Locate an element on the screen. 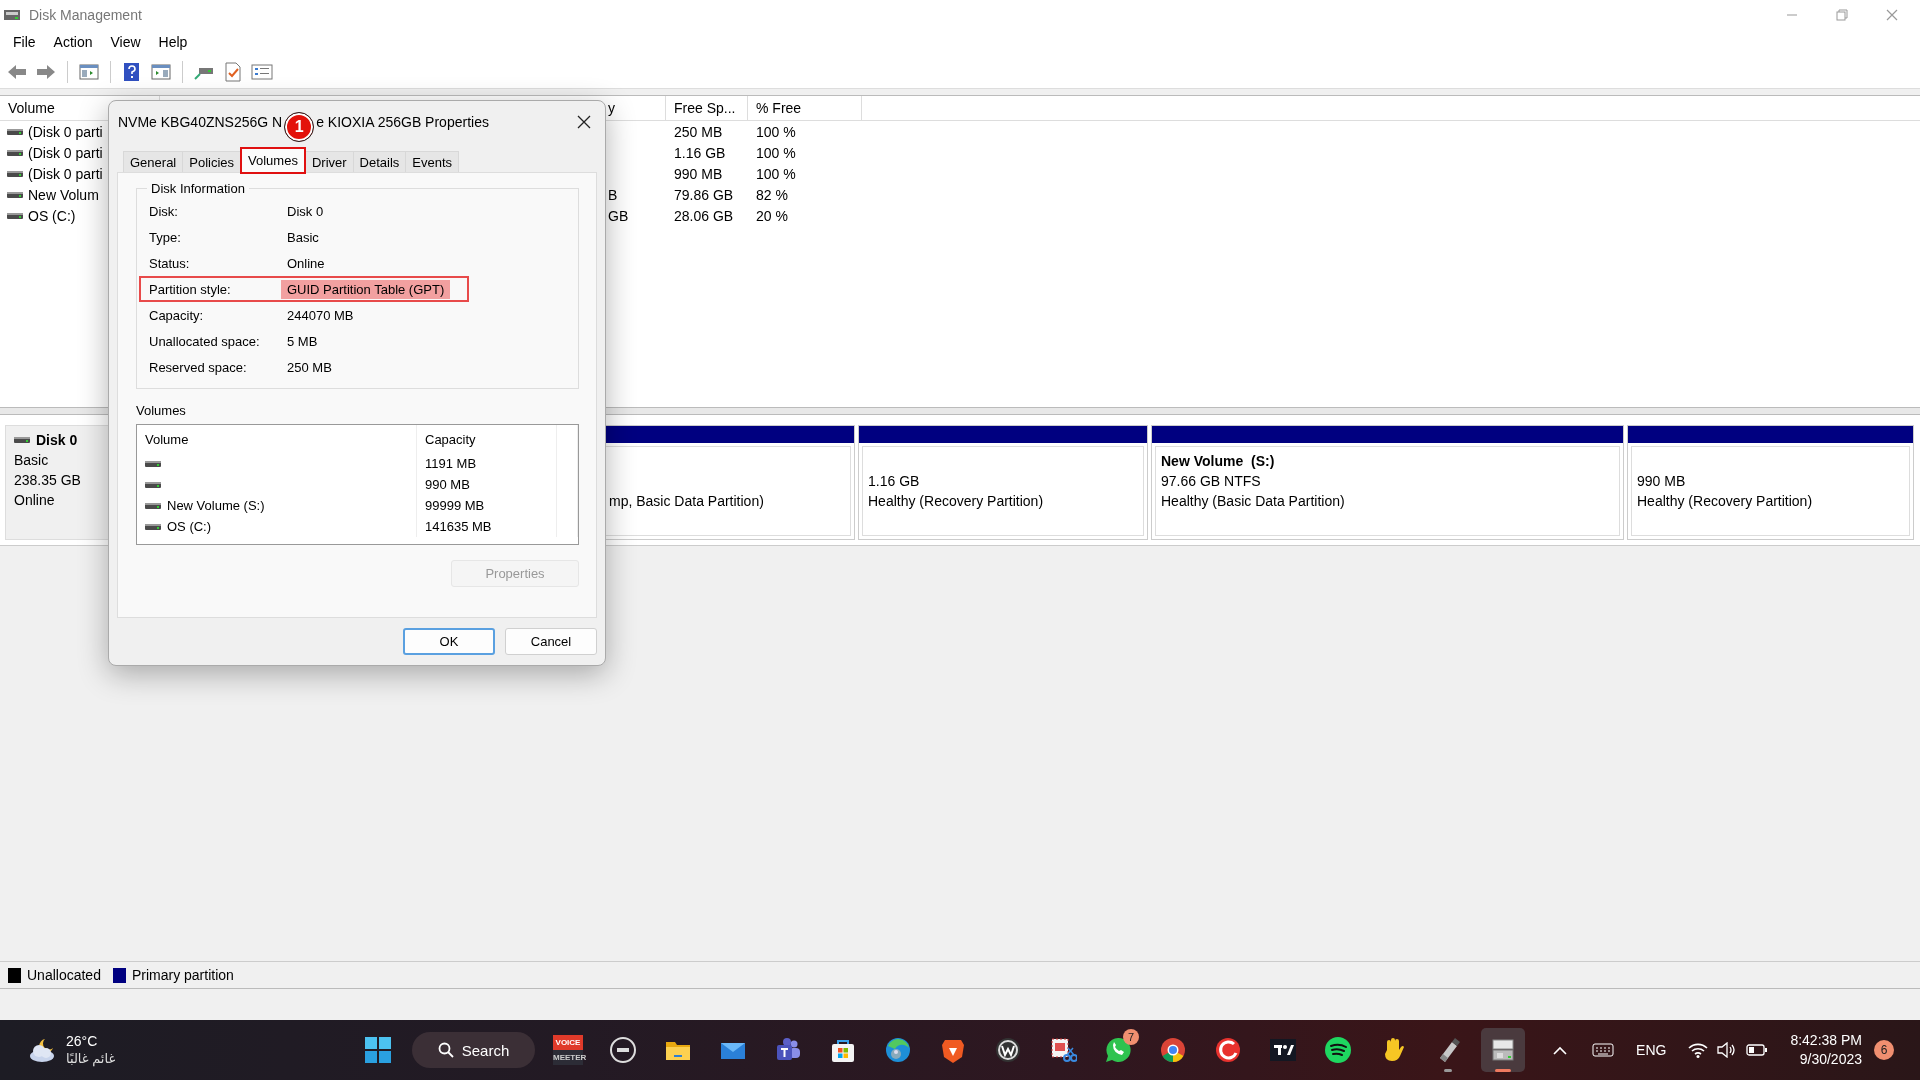  tab: Details is located at coordinates (379, 161).